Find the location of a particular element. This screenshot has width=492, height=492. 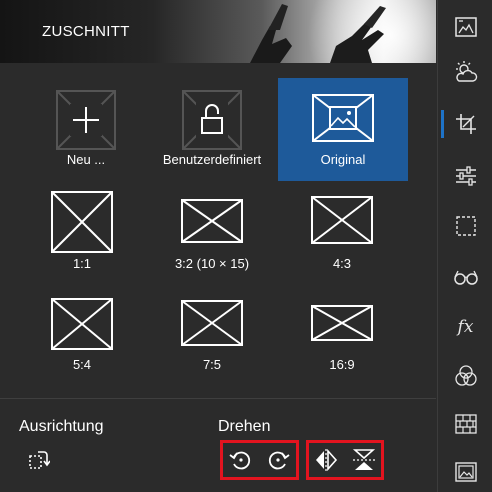

sidebar-item-texture is located at coordinates (465, 424).